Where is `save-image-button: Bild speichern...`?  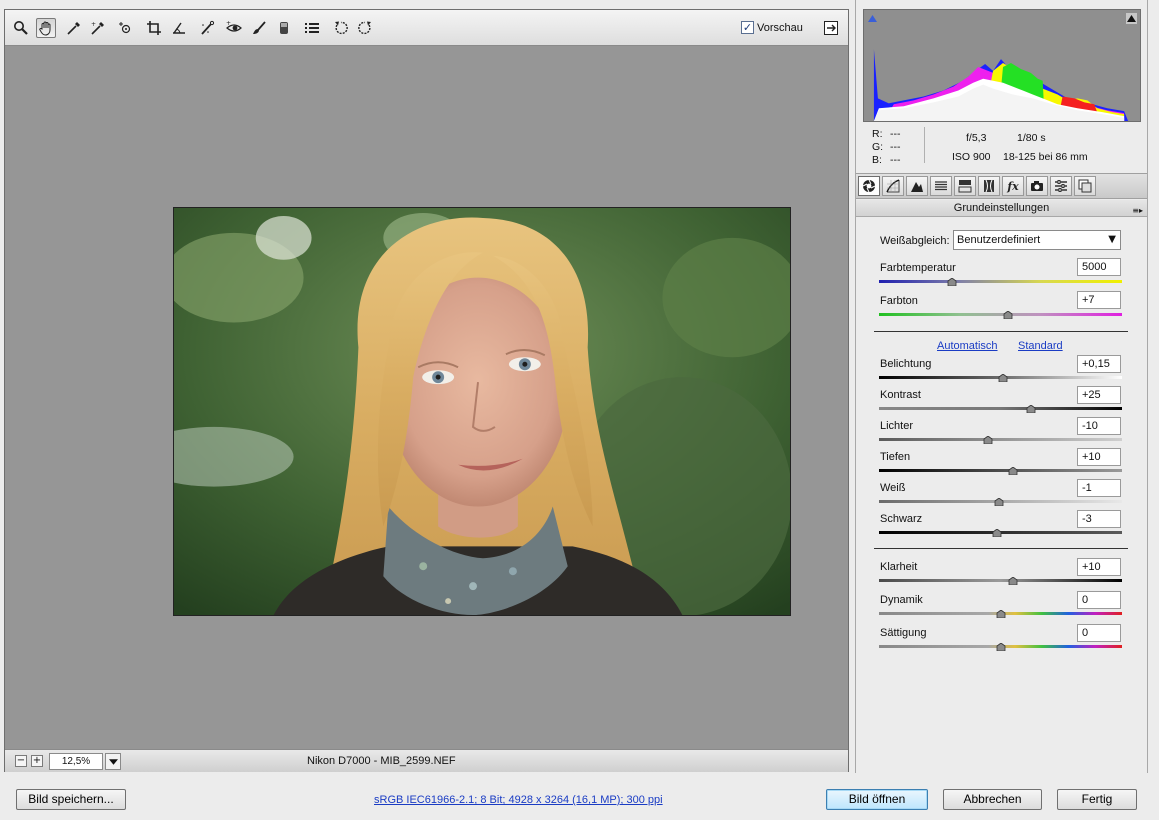 save-image-button: Bild speichern... is located at coordinates (71, 799).